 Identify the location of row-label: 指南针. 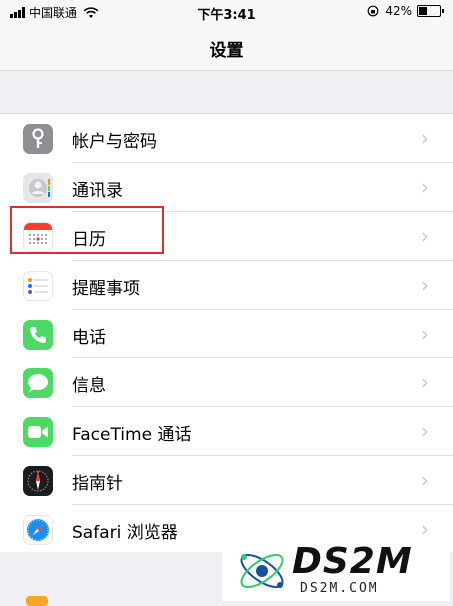
(97, 484).